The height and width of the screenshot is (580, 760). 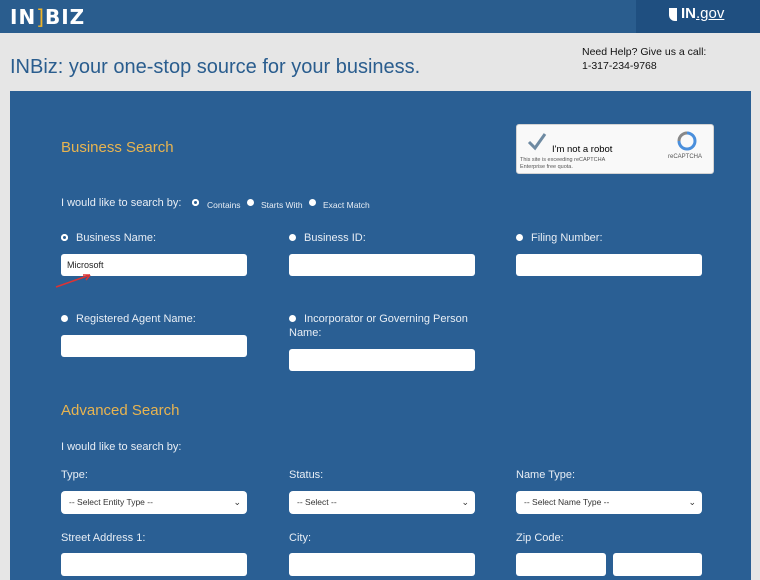 What do you see at coordinates (609, 265) in the screenshot?
I see `filing-number-input` at bounding box center [609, 265].